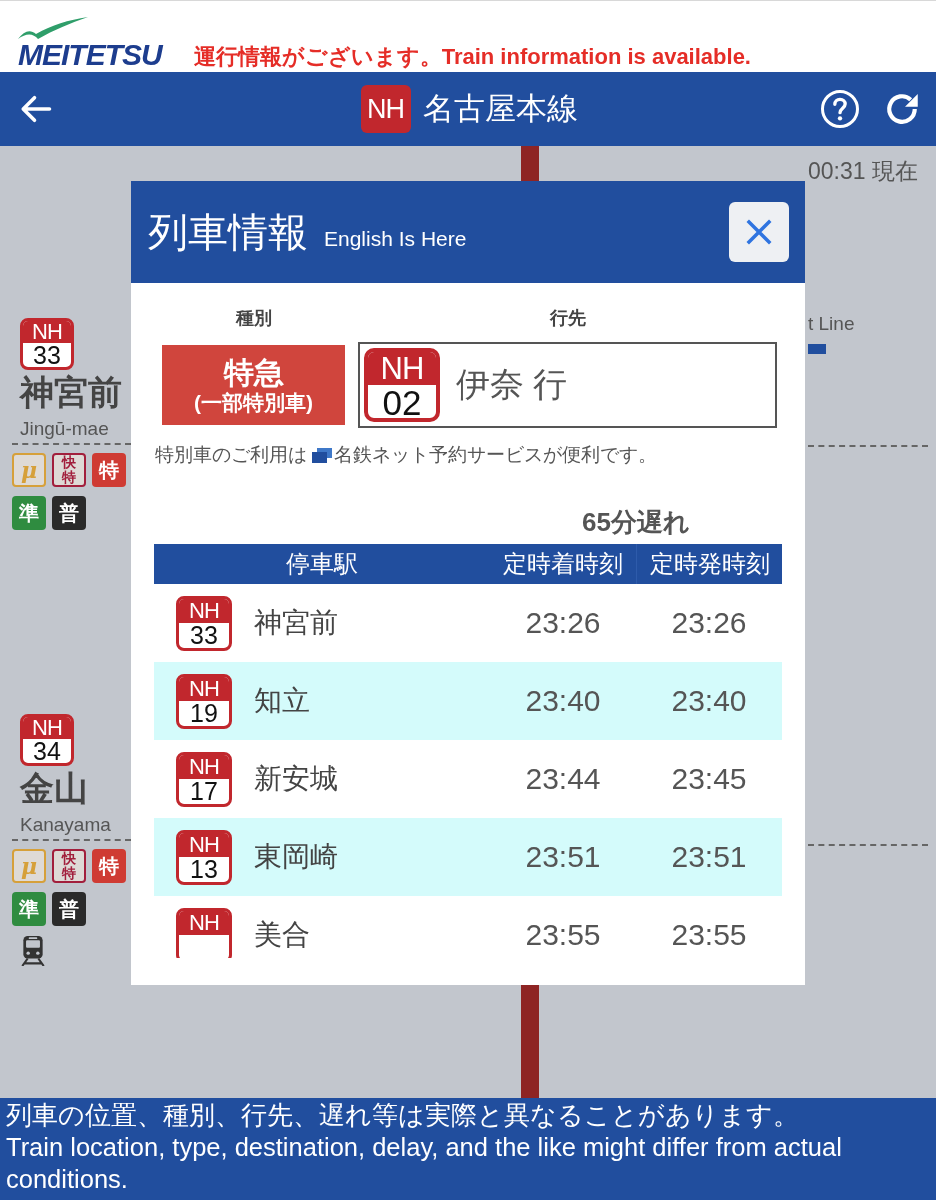 The image size is (936, 1200). Describe the element at coordinates (253, 372) in the screenshot. I see `train-type-name: 特急` at that location.